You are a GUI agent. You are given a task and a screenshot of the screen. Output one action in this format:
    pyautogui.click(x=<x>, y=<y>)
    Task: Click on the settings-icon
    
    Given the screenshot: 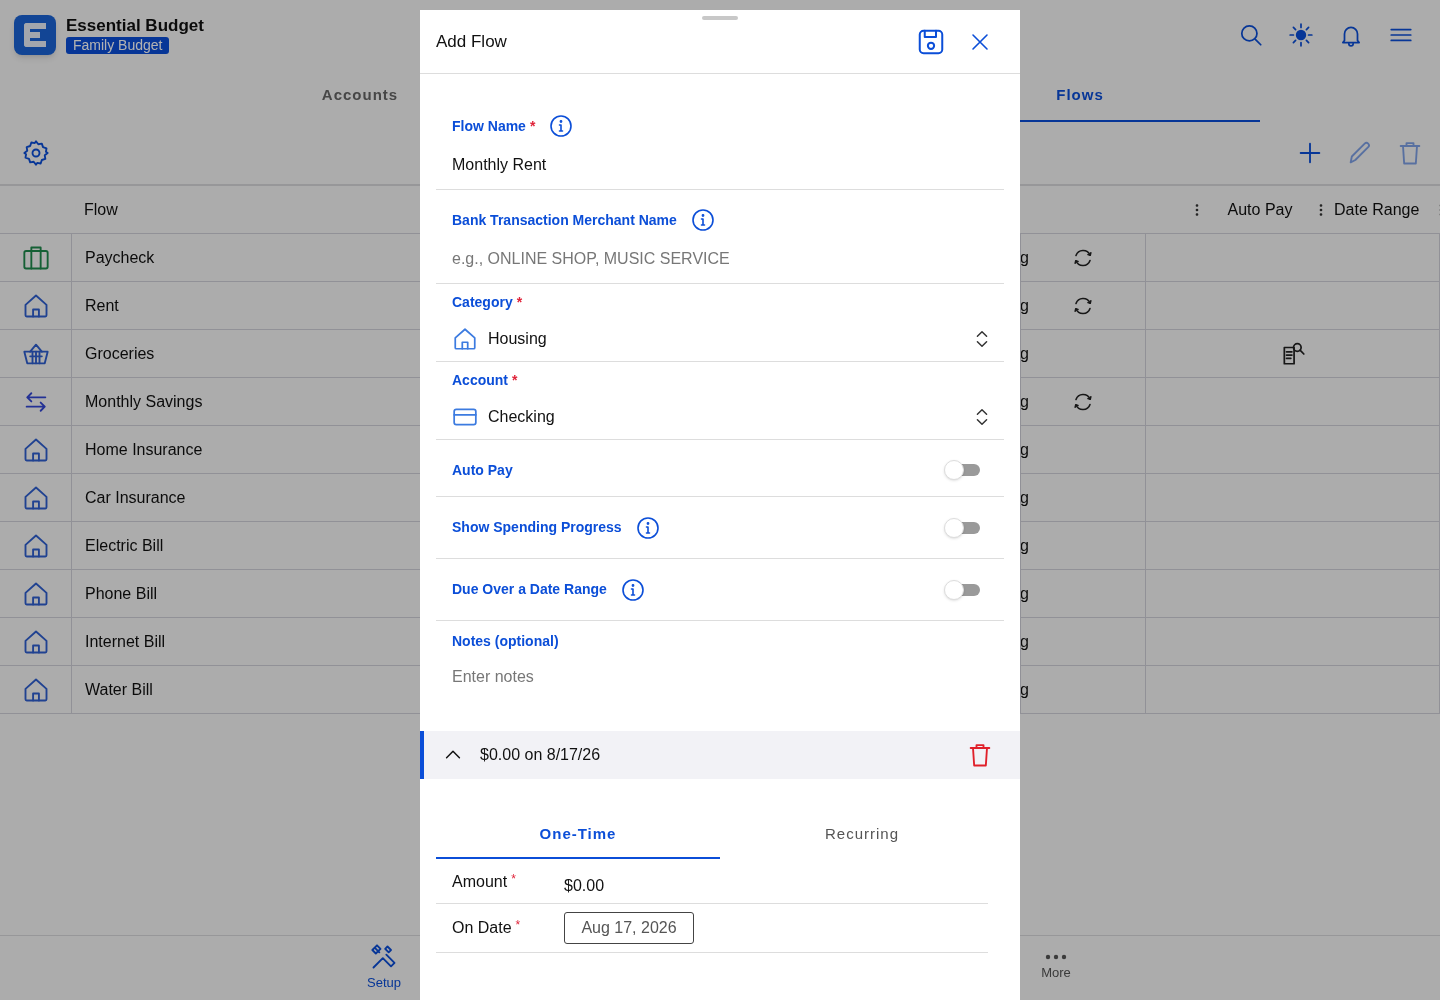 What is the action you would take?
    pyautogui.click(x=36, y=153)
    